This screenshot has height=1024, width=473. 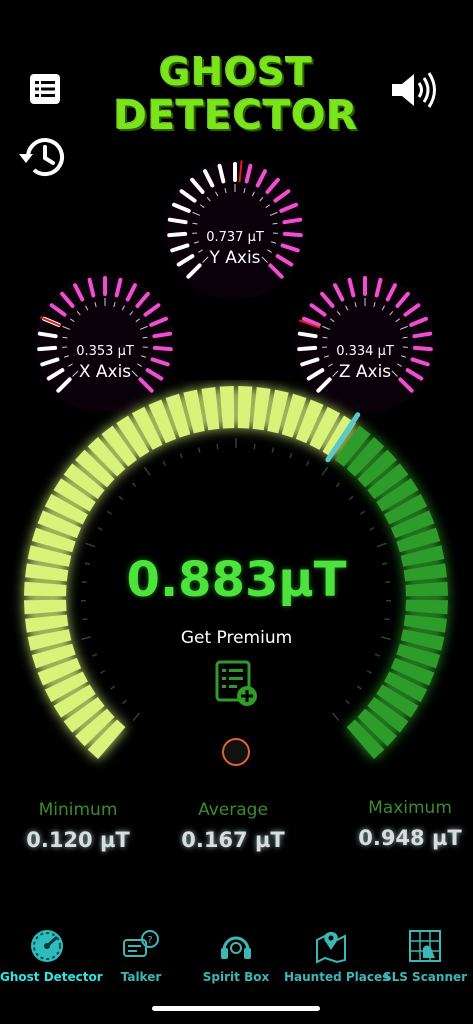 I want to click on maximum-stat: Maximum 0.948 µT, so click(x=406, y=824).